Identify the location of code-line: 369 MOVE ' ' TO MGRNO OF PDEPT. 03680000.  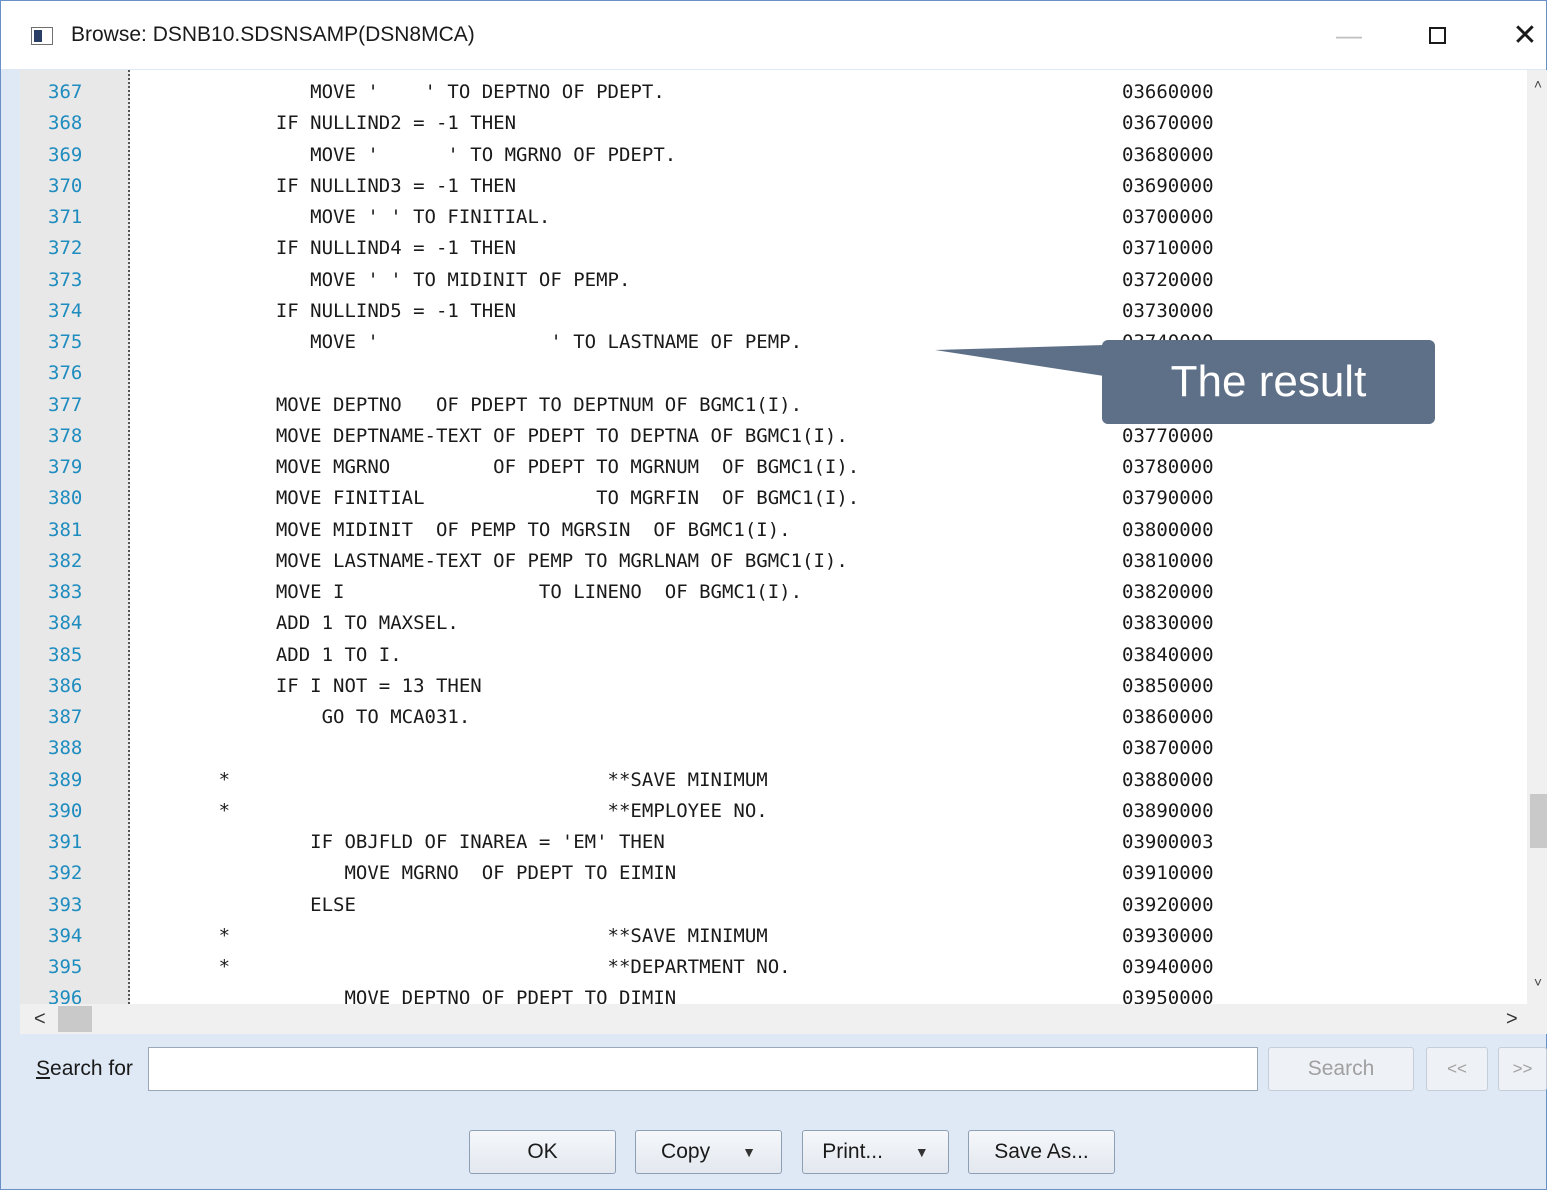
(775, 155).